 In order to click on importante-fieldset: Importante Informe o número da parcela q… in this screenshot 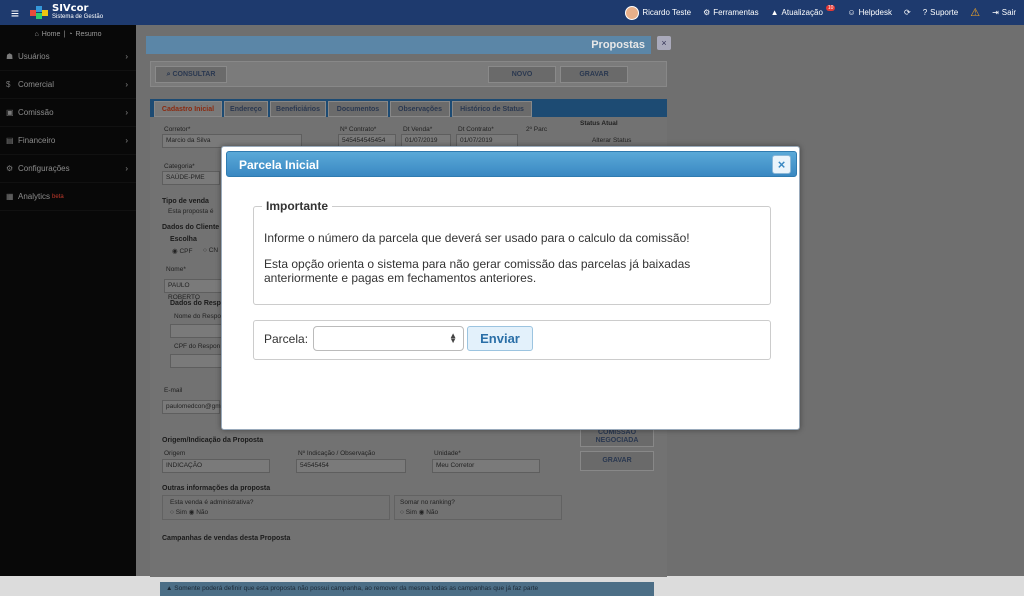, I will do `click(512, 252)`.